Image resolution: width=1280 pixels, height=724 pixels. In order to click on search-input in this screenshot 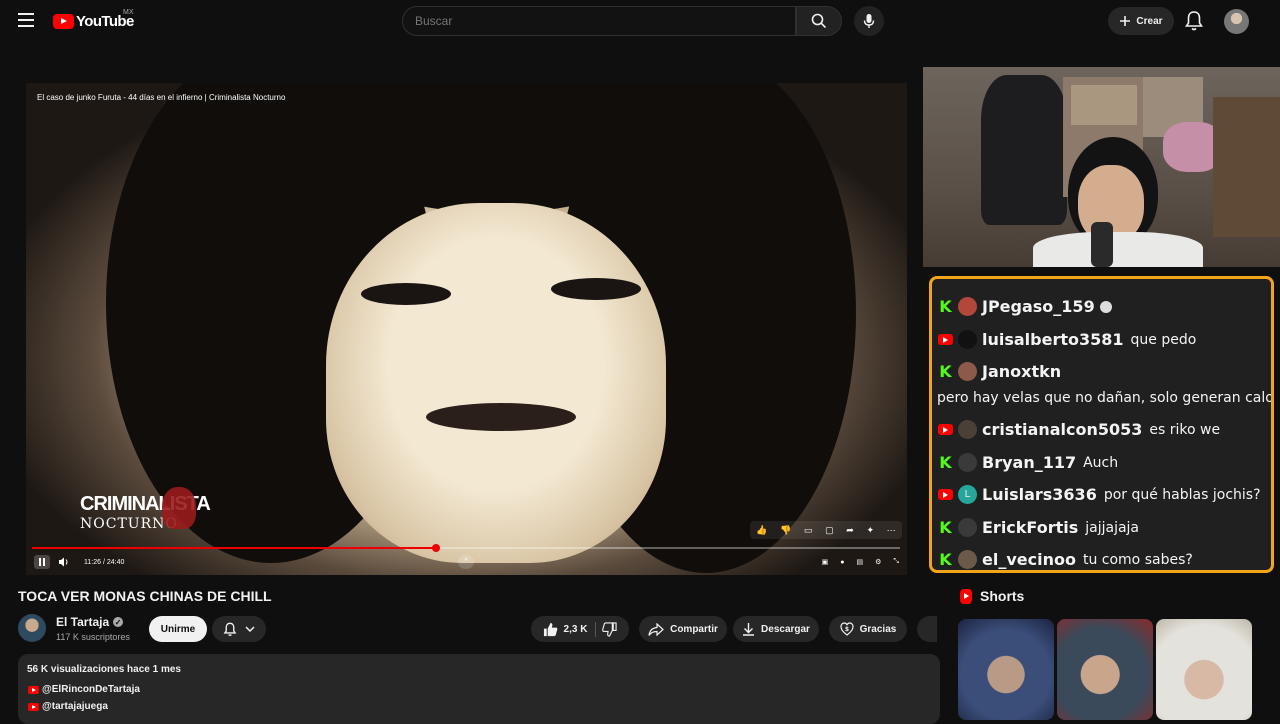, I will do `click(599, 21)`.